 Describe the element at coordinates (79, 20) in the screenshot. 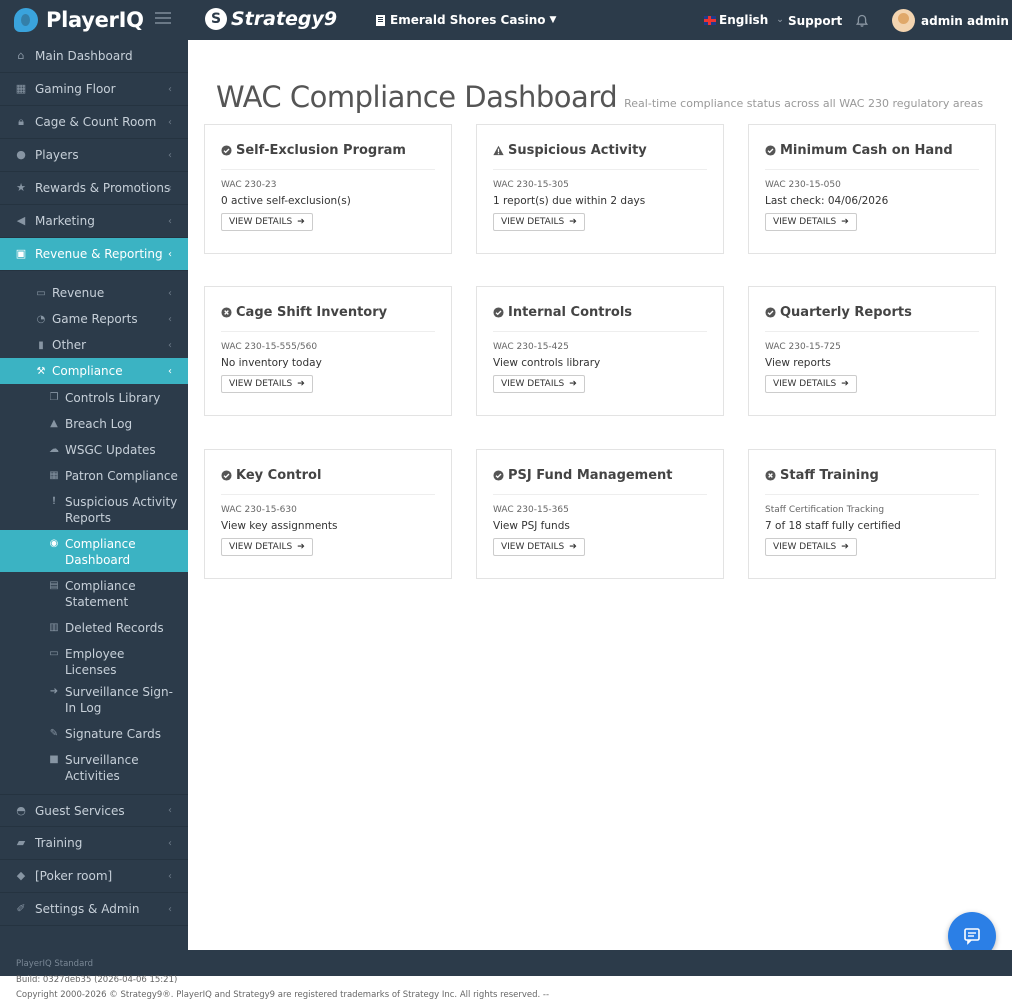

I see `brand-logo: PlayerIQ` at that location.